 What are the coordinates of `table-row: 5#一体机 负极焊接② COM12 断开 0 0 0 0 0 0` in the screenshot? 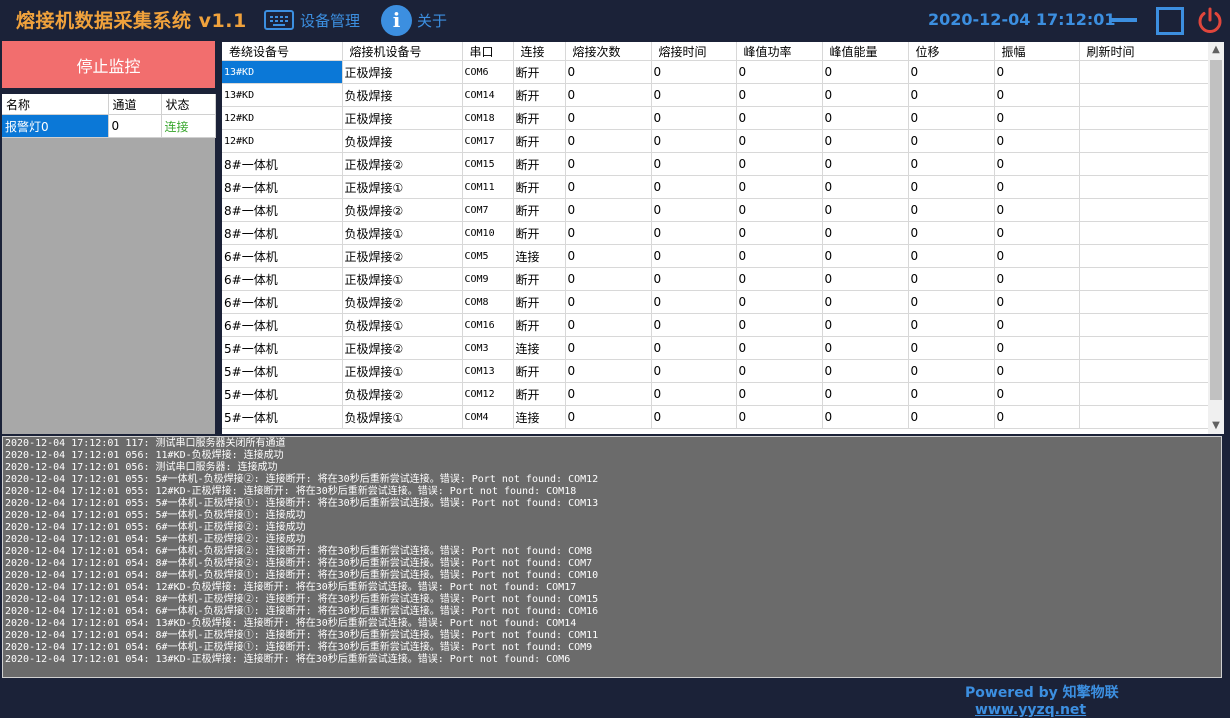 It's located at (715, 394).